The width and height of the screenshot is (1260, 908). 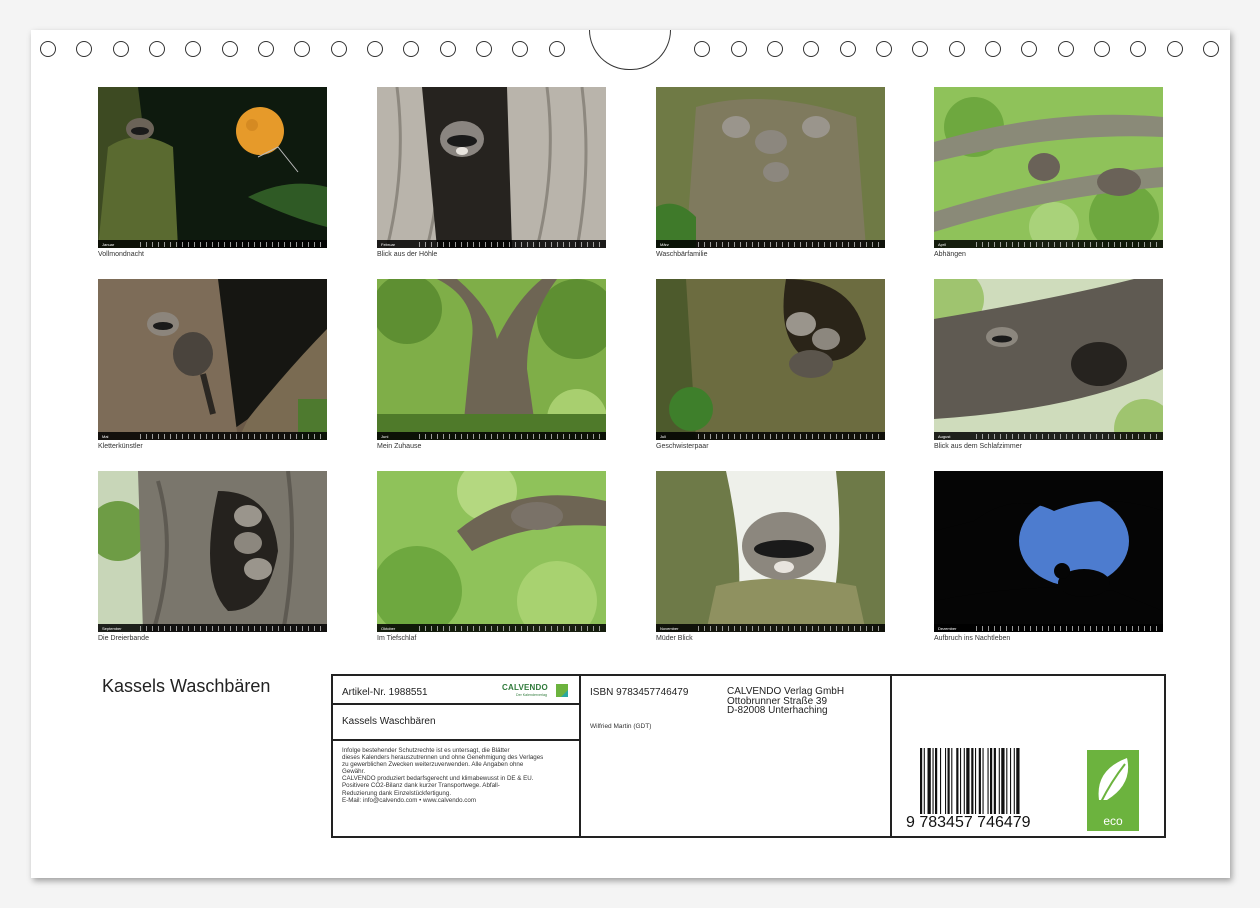 I want to click on month-tile-february: Februar Blick aus der Höhle, so click(x=491, y=172).